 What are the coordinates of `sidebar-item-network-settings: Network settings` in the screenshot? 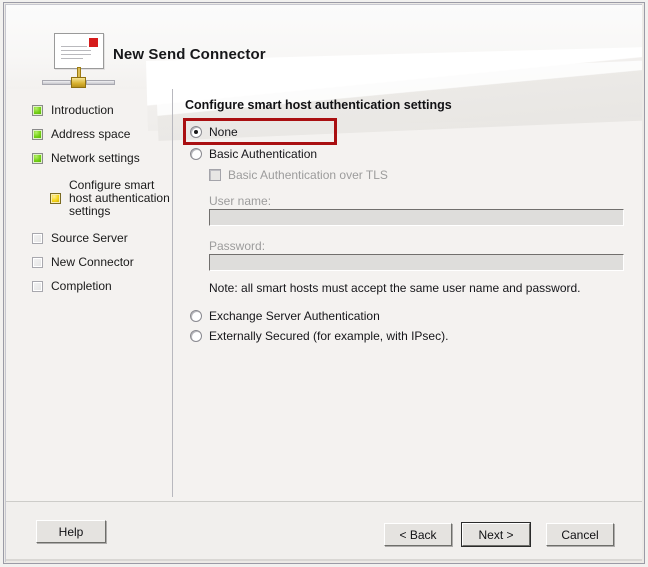 It's located at (86, 158).